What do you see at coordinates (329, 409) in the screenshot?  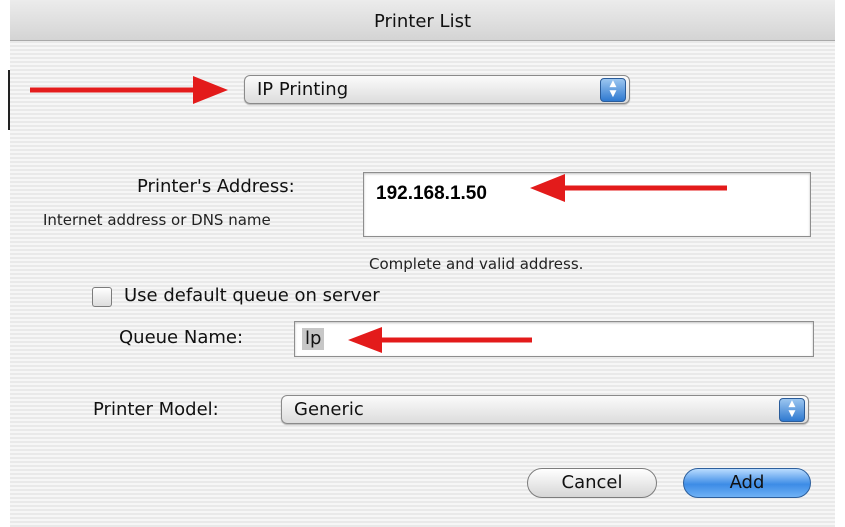 I see `printer-model-value: Generic` at bounding box center [329, 409].